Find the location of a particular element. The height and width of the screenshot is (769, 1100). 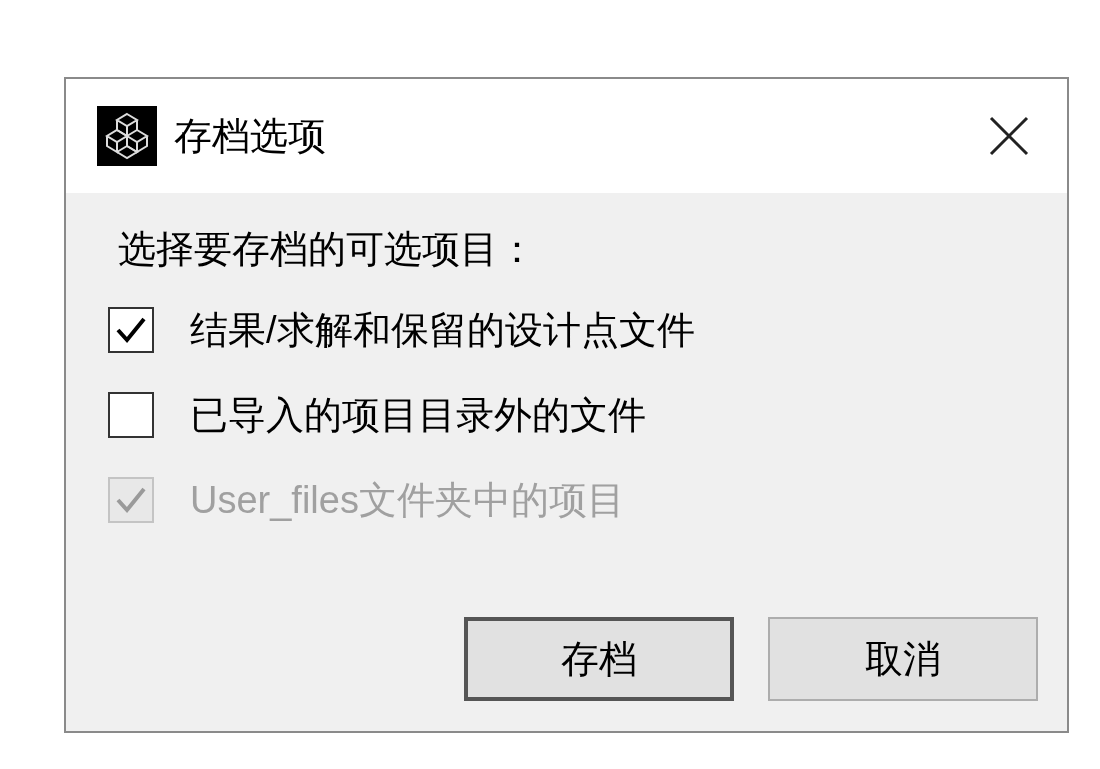

prompt-label: 选择要存档的可选项目： is located at coordinates (327, 249).